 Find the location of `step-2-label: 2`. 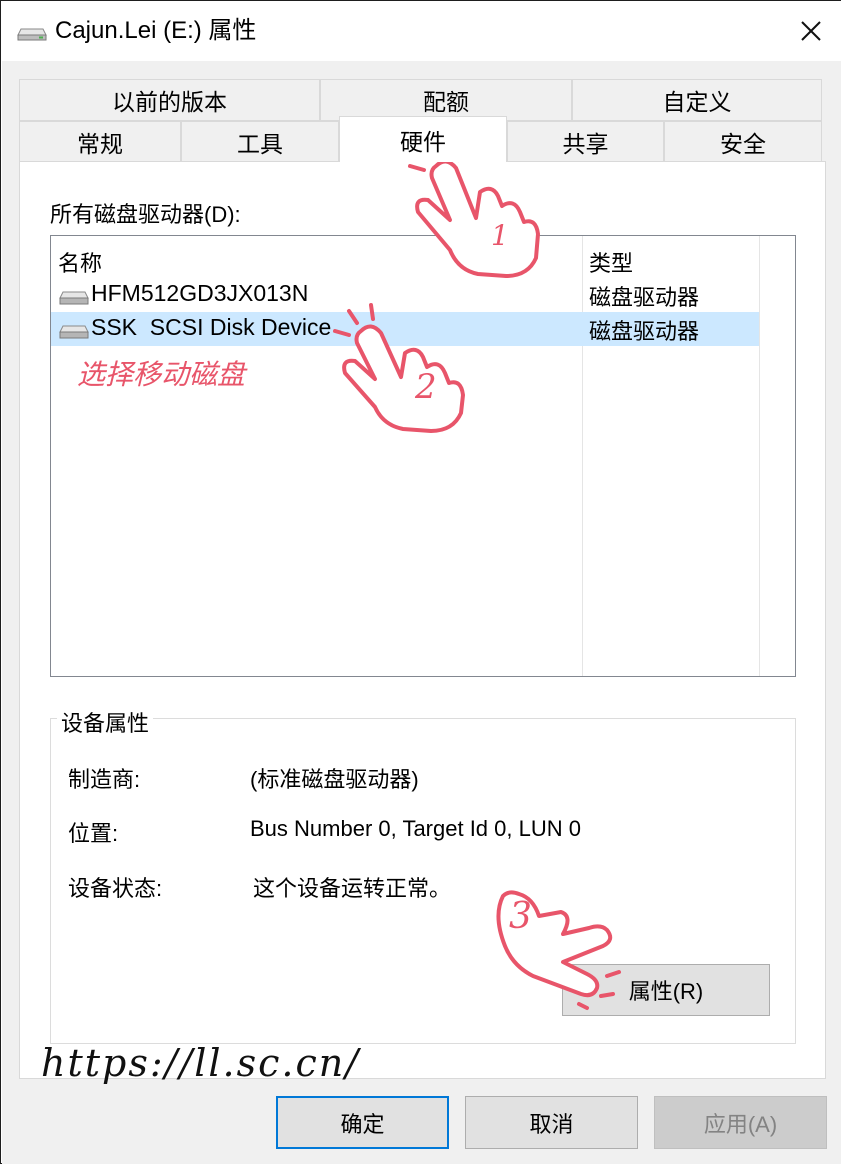

step-2-label: 2 is located at coordinates (426, 387).